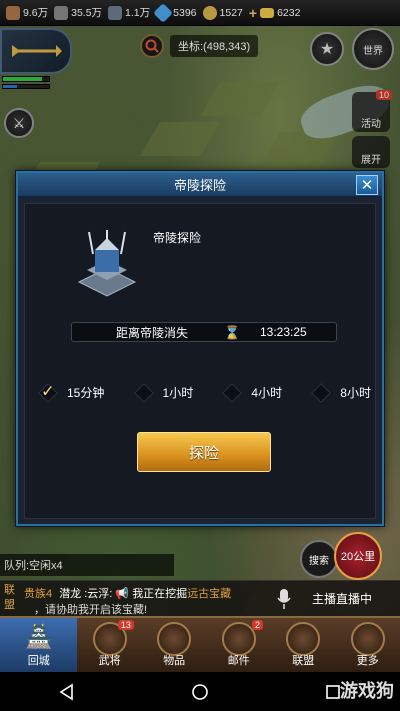 This screenshot has height=711, width=400. What do you see at coordinates (107, 263) in the screenshot?
I see `imperial-tomb-image` at bounding box center [107, 263].